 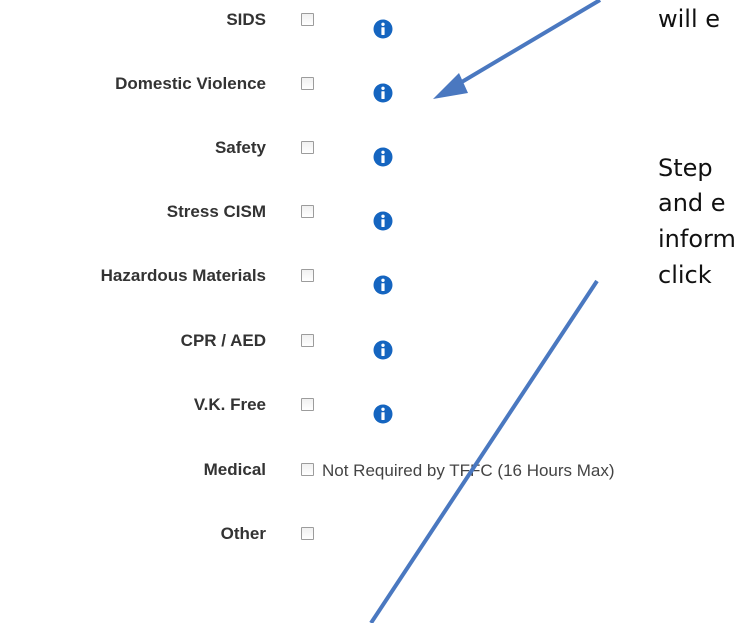 I want to click on arrowhead-icon, so click(x=450, y=86).